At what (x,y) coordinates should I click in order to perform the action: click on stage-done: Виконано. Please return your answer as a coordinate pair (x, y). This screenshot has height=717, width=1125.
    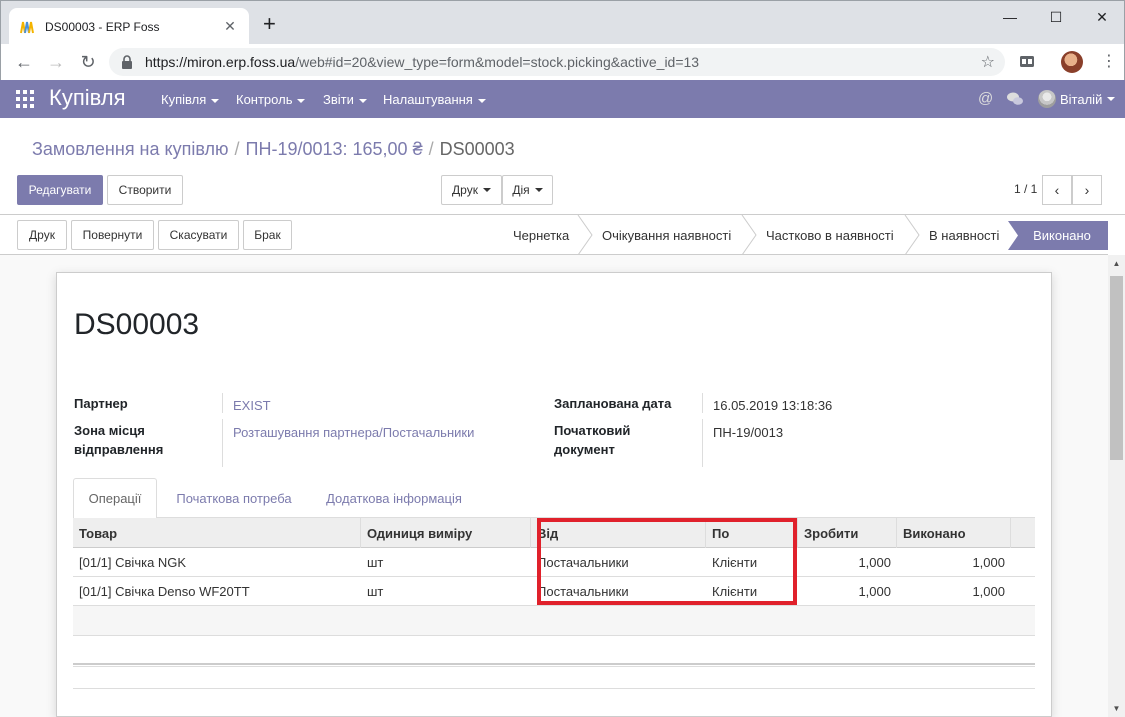
    Looking at the image, I should click on (1058, 235).